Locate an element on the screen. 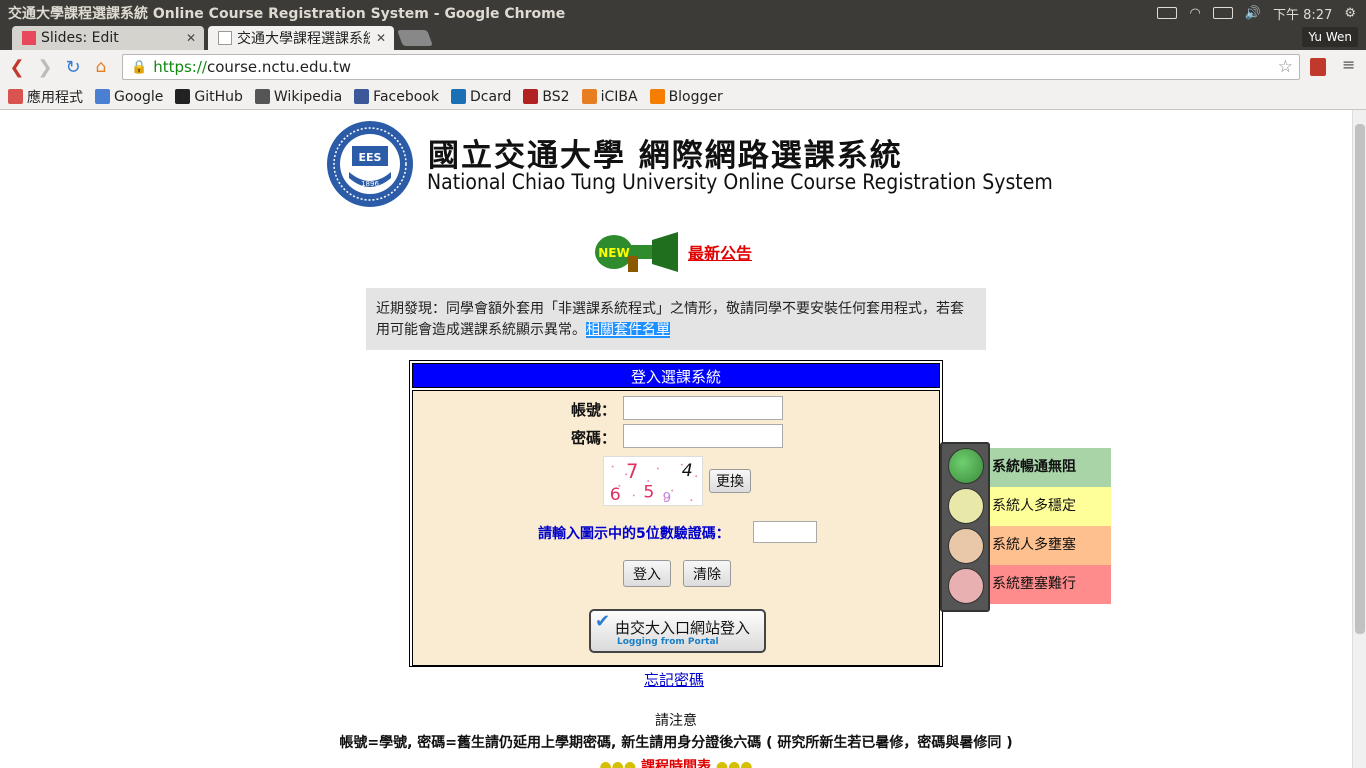 The image size is (1366, 768). portal-login-button: ✔ 由交大入口網站登入 Logging from Portal is located at coordinates (677, 631).